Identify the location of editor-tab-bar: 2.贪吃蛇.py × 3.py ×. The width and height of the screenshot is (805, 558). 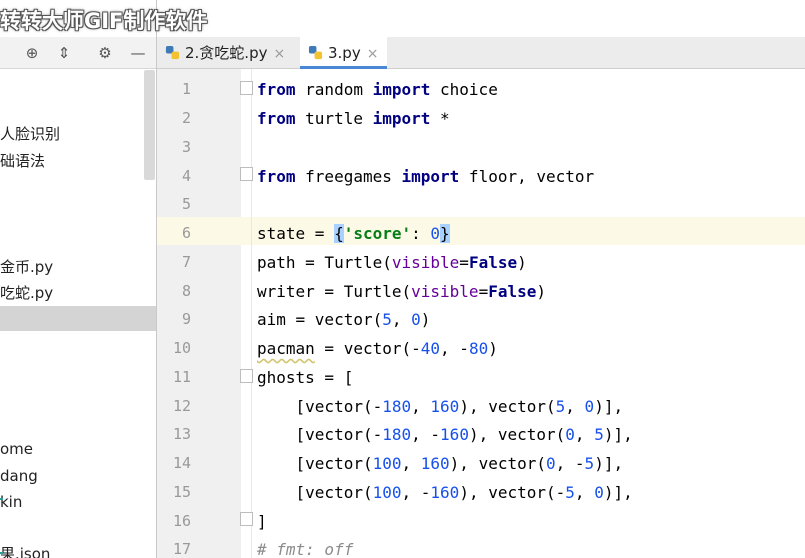
(481, 53).